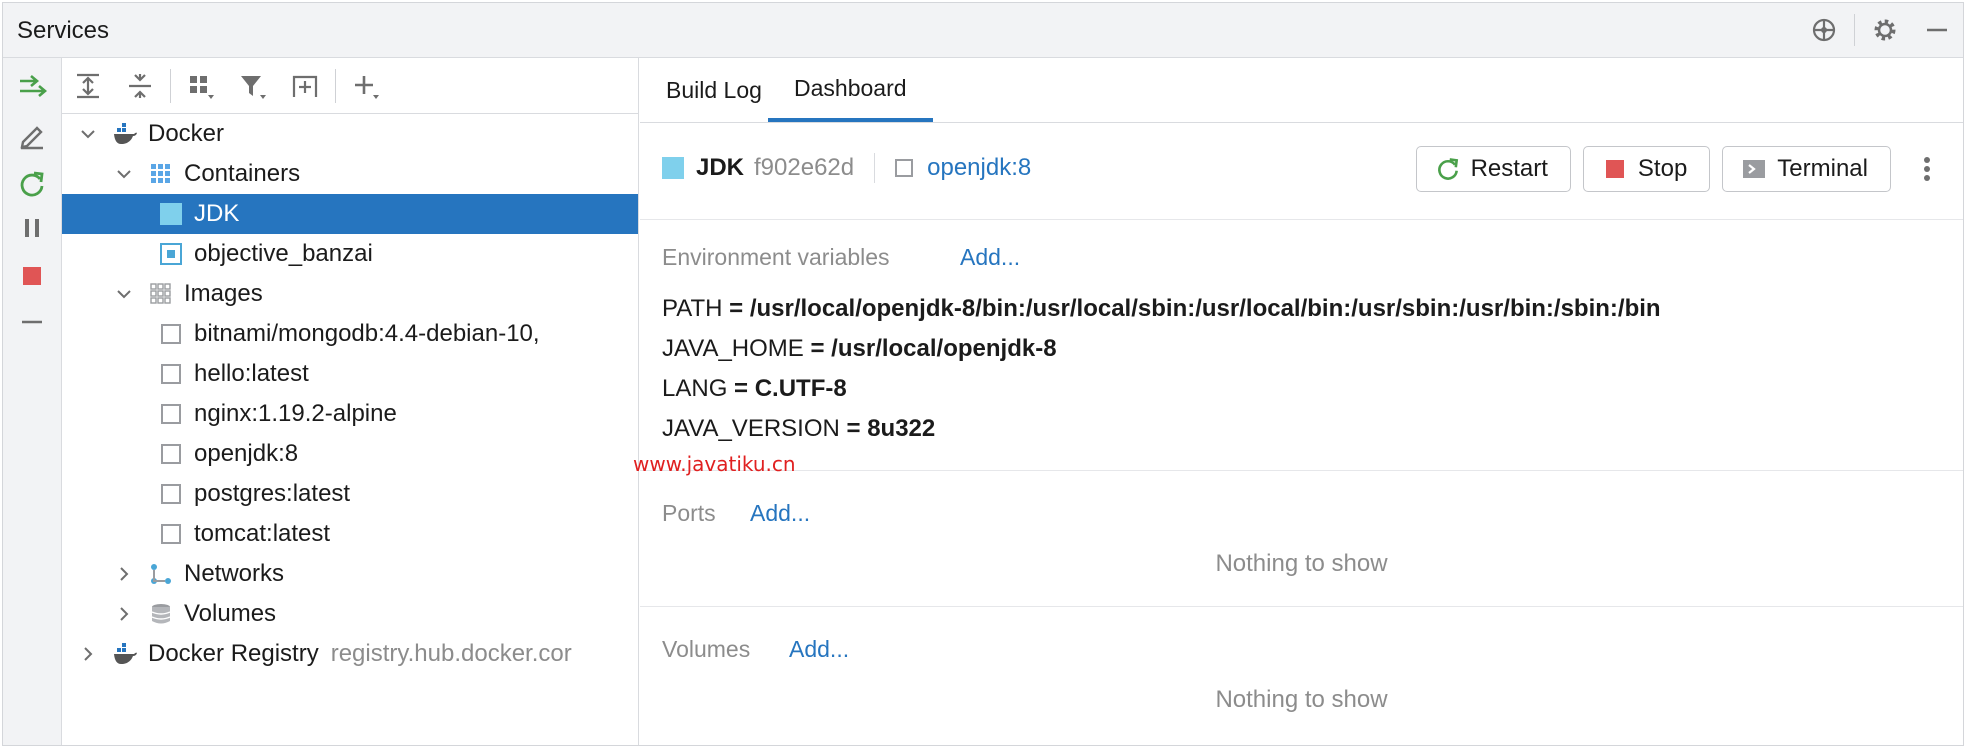 The height and width of the screenshot is (748, 1966). Describe the element at coordinates (1824, 30) in the screenshot. I see `crosshair-icon` at that location.